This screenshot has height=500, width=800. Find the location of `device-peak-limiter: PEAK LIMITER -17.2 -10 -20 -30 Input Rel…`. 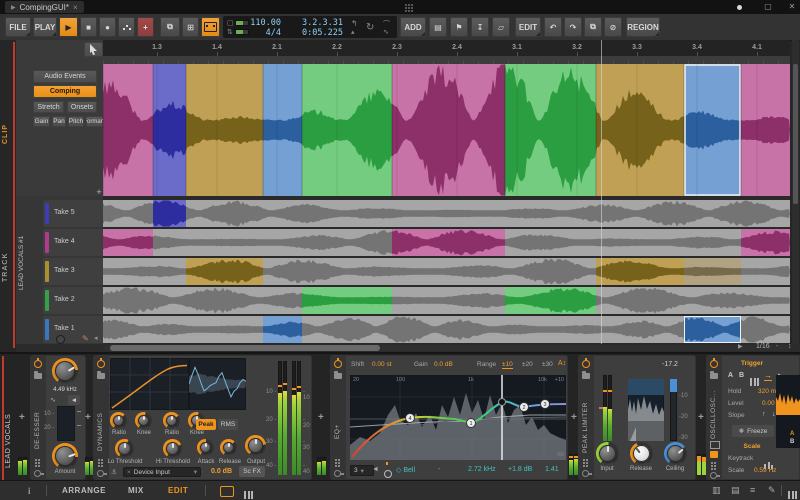

device-peak-limiter: PEAK LIMITER -17.2 -10 -20 -30 Input Rel… is located at coordinates (637, 417).